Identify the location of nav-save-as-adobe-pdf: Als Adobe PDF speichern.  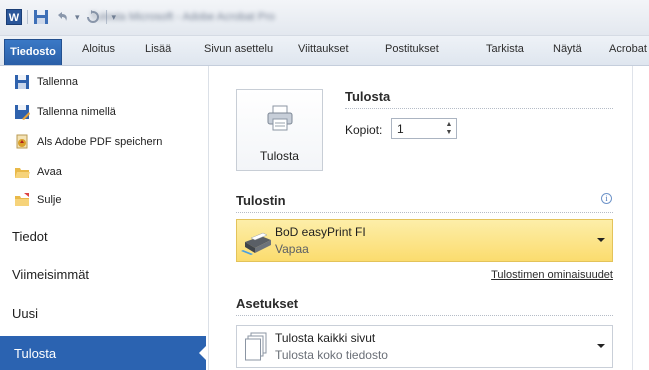
(88, 142).